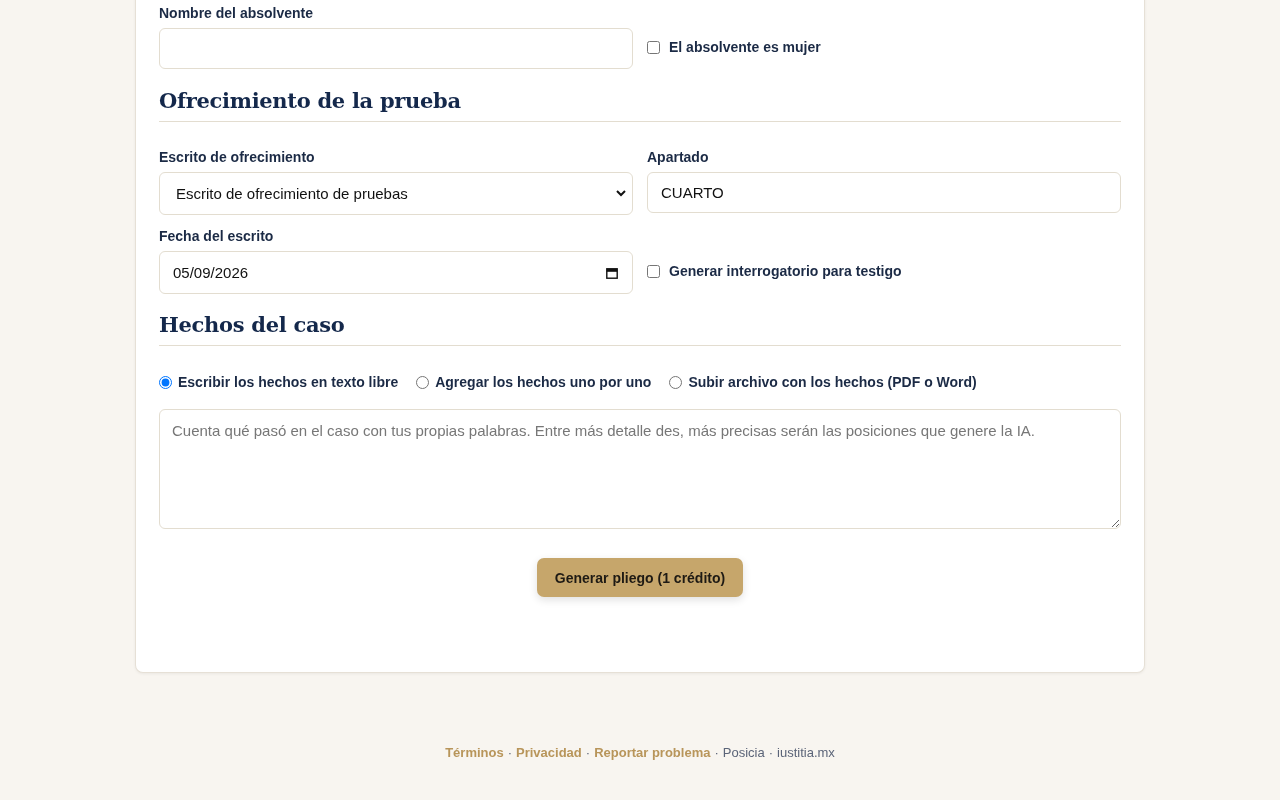 The height and width of the screenshot is (800, 1280). What do you see at coordinates (678, 157) in the screenshot?
I see `field-label: Apartado` at bounding box center [678, 157].